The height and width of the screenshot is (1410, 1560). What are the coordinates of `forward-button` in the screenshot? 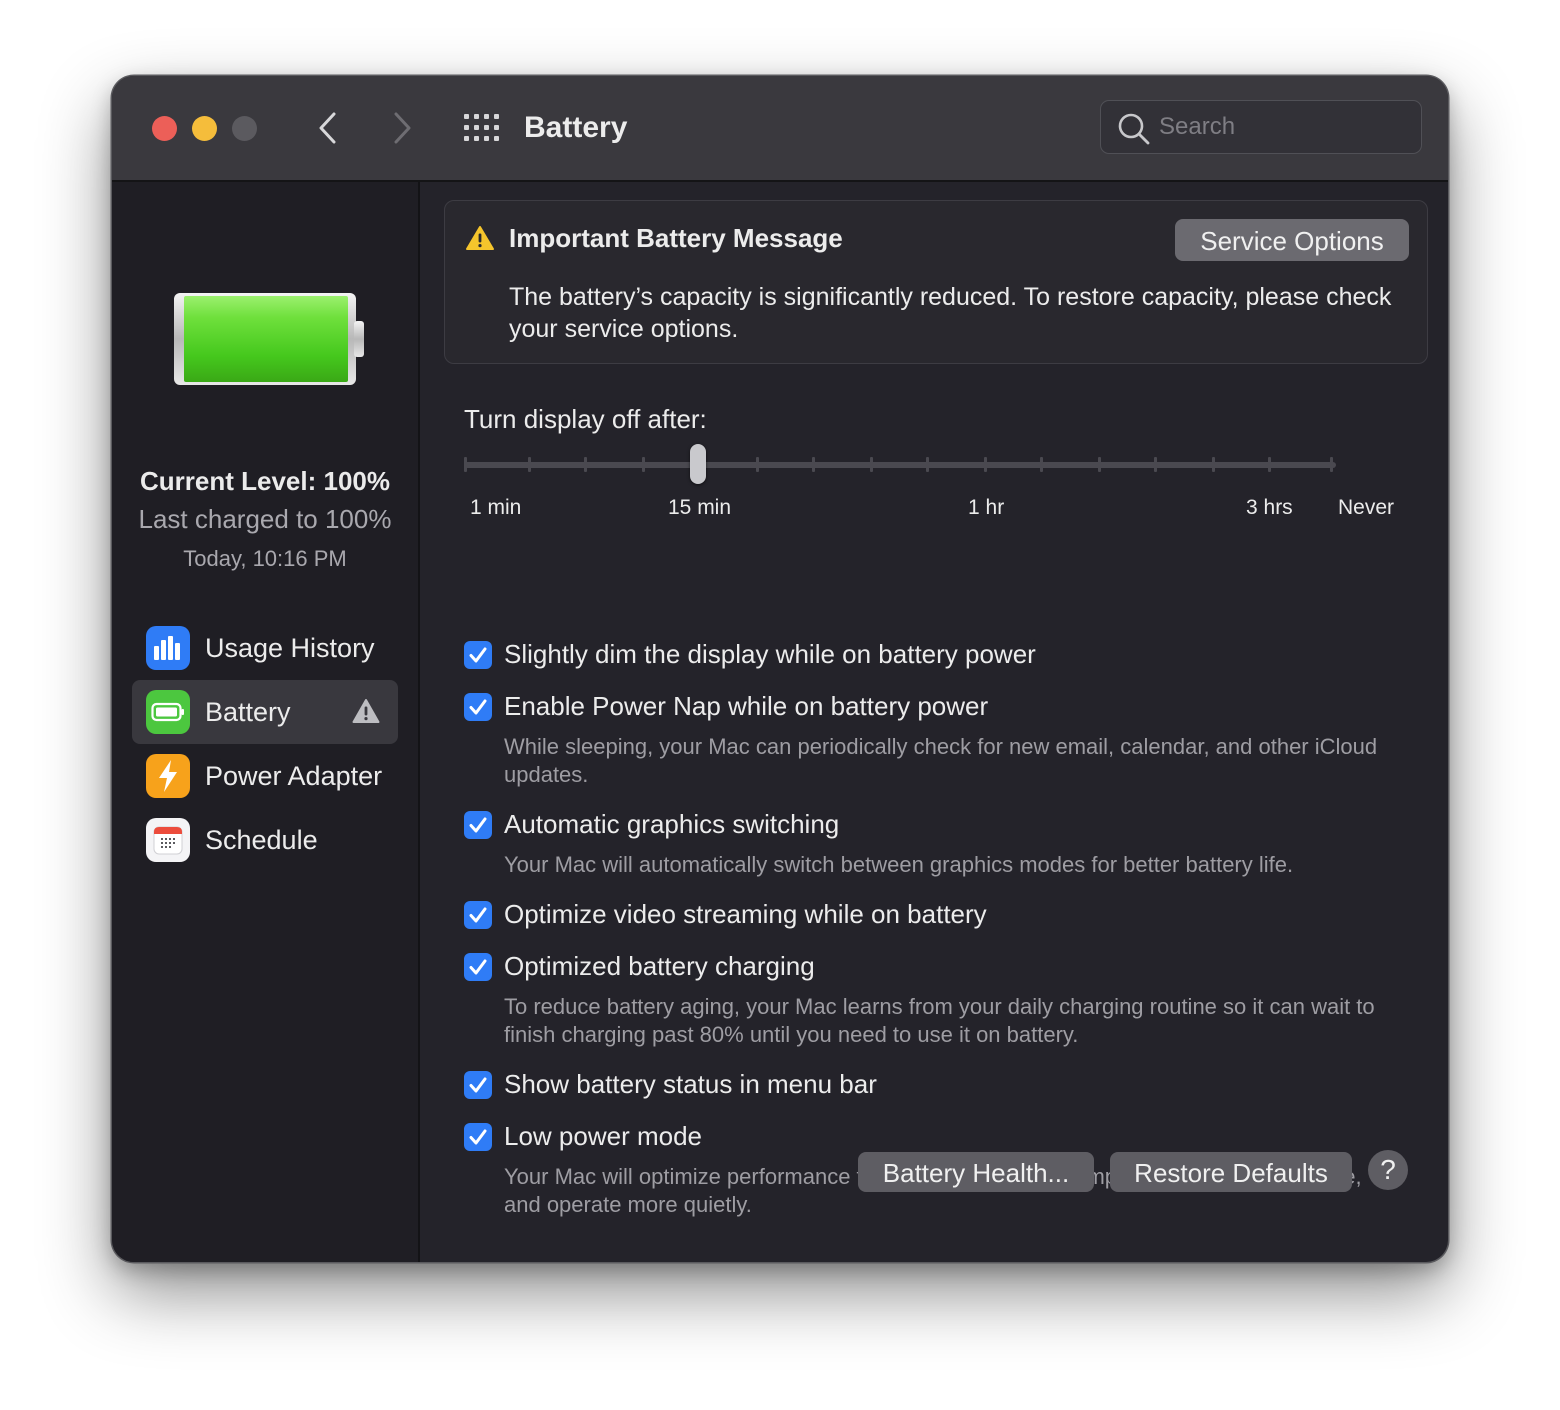 It's located at (402, 128).